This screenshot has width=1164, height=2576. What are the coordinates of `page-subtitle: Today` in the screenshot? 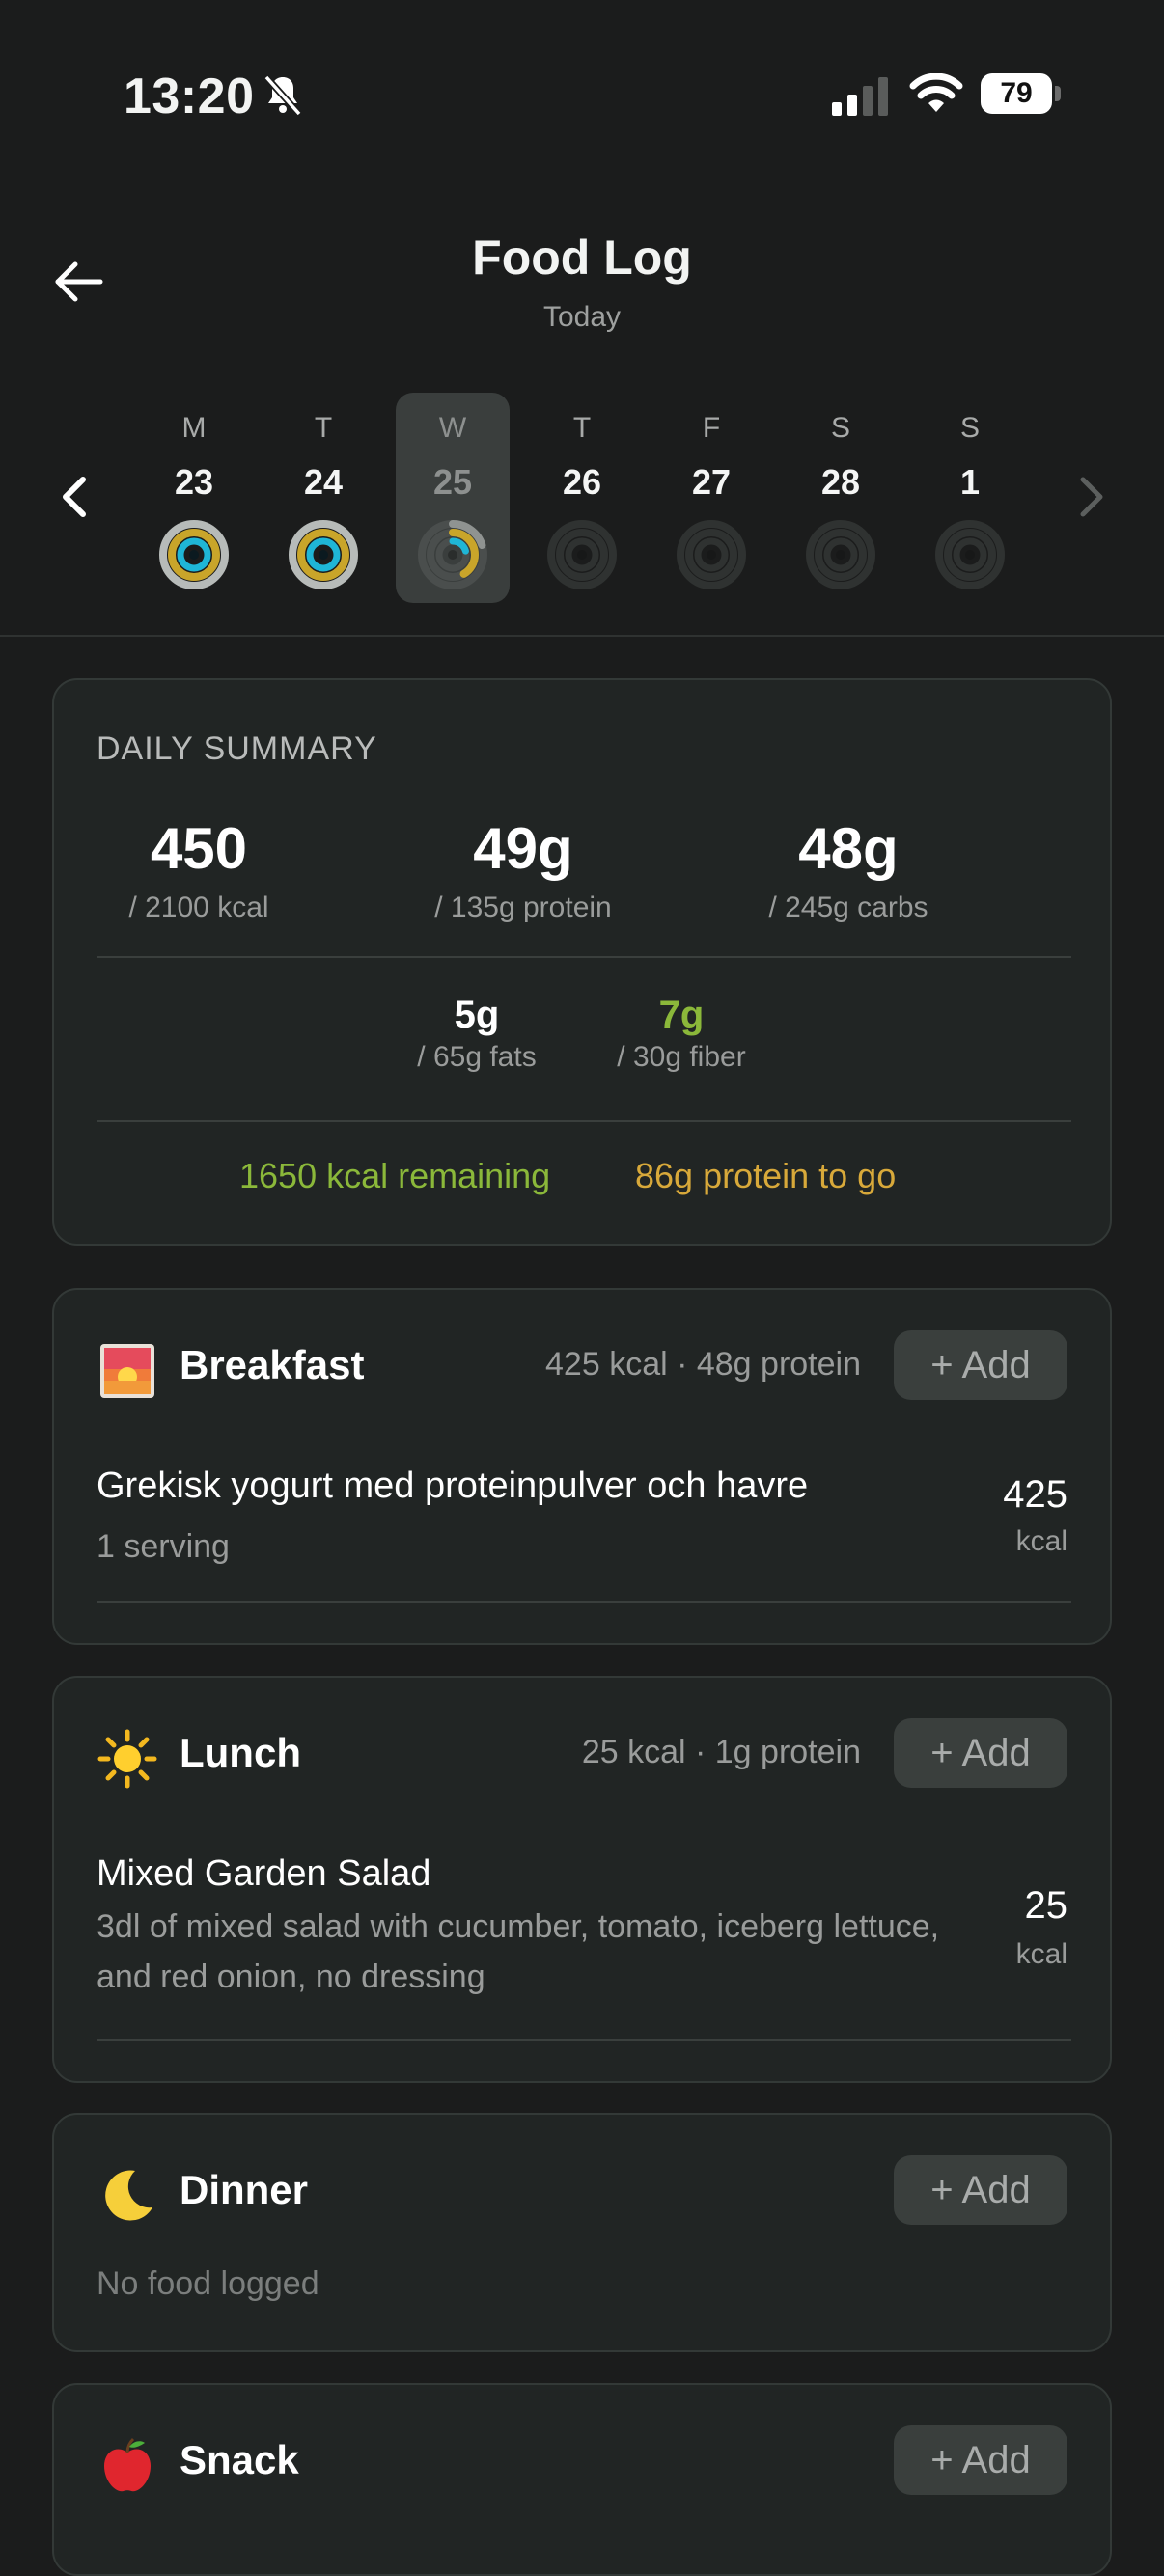 It's located at (582, 317).